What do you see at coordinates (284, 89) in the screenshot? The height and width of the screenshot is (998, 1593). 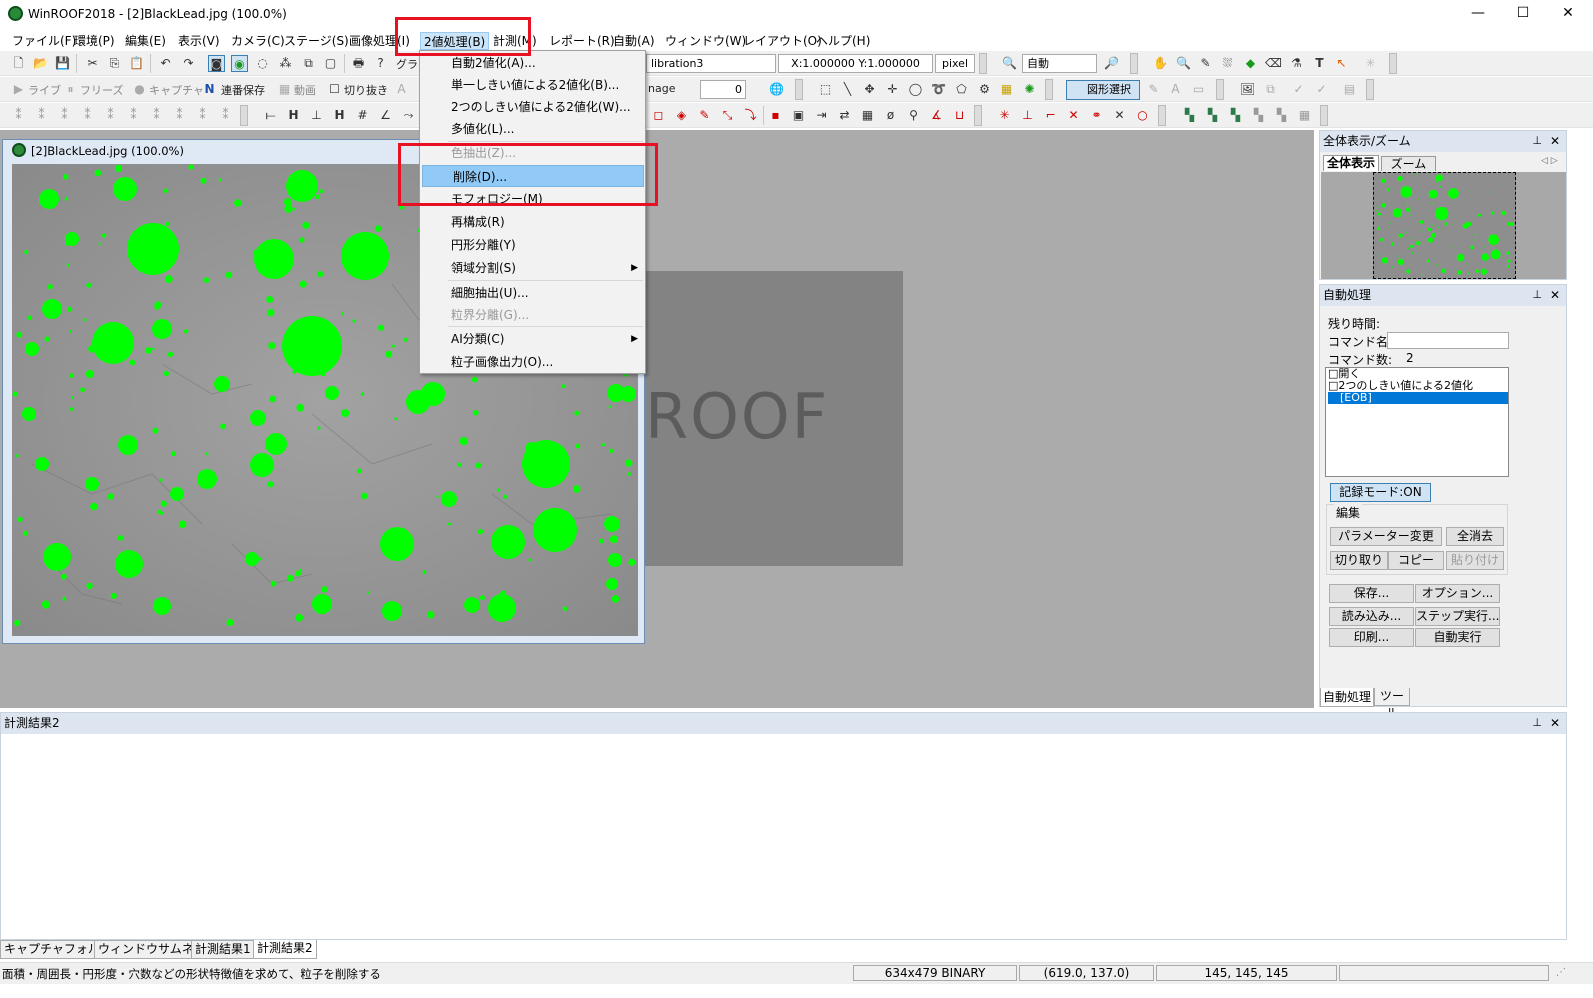 I see `movie-icon: ▦` at bounding box center [284, 89].